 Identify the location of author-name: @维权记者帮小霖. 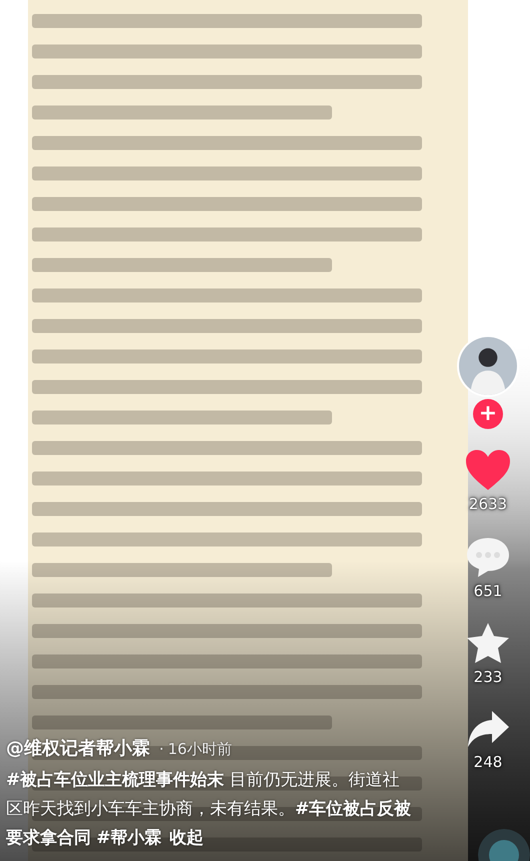
(78, 748).